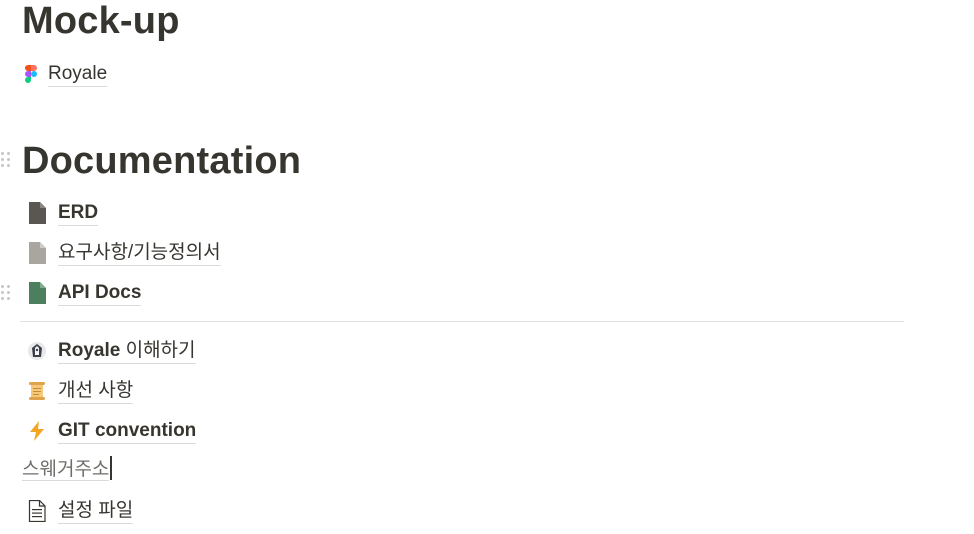 Image resolution: width=974 pixels, height=534 pixels. I want to click on page-link-git-convention: GIT convention, so click(111, 431).